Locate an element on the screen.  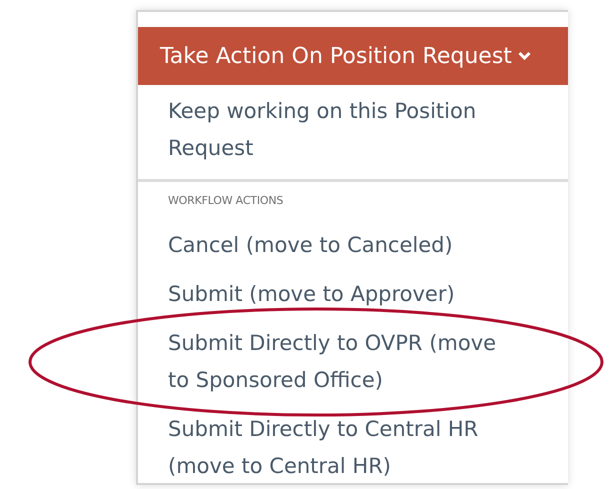
menu-item: Keep working on this Position Request is located at coordinates (353, 130).